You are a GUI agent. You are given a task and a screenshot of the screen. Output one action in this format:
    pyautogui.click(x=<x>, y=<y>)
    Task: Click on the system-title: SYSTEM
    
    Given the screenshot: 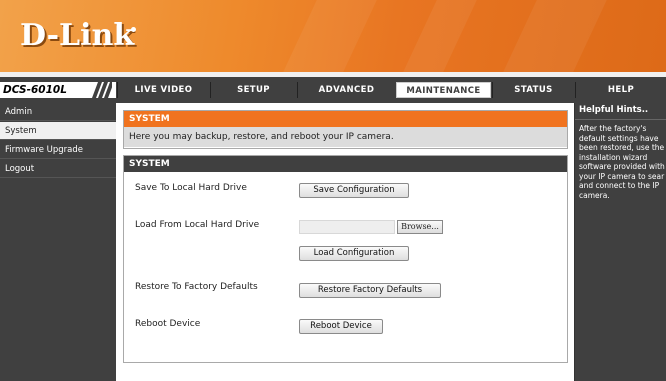 What is the action you would take?
    pyautogui.click(x=345, y=164)
    